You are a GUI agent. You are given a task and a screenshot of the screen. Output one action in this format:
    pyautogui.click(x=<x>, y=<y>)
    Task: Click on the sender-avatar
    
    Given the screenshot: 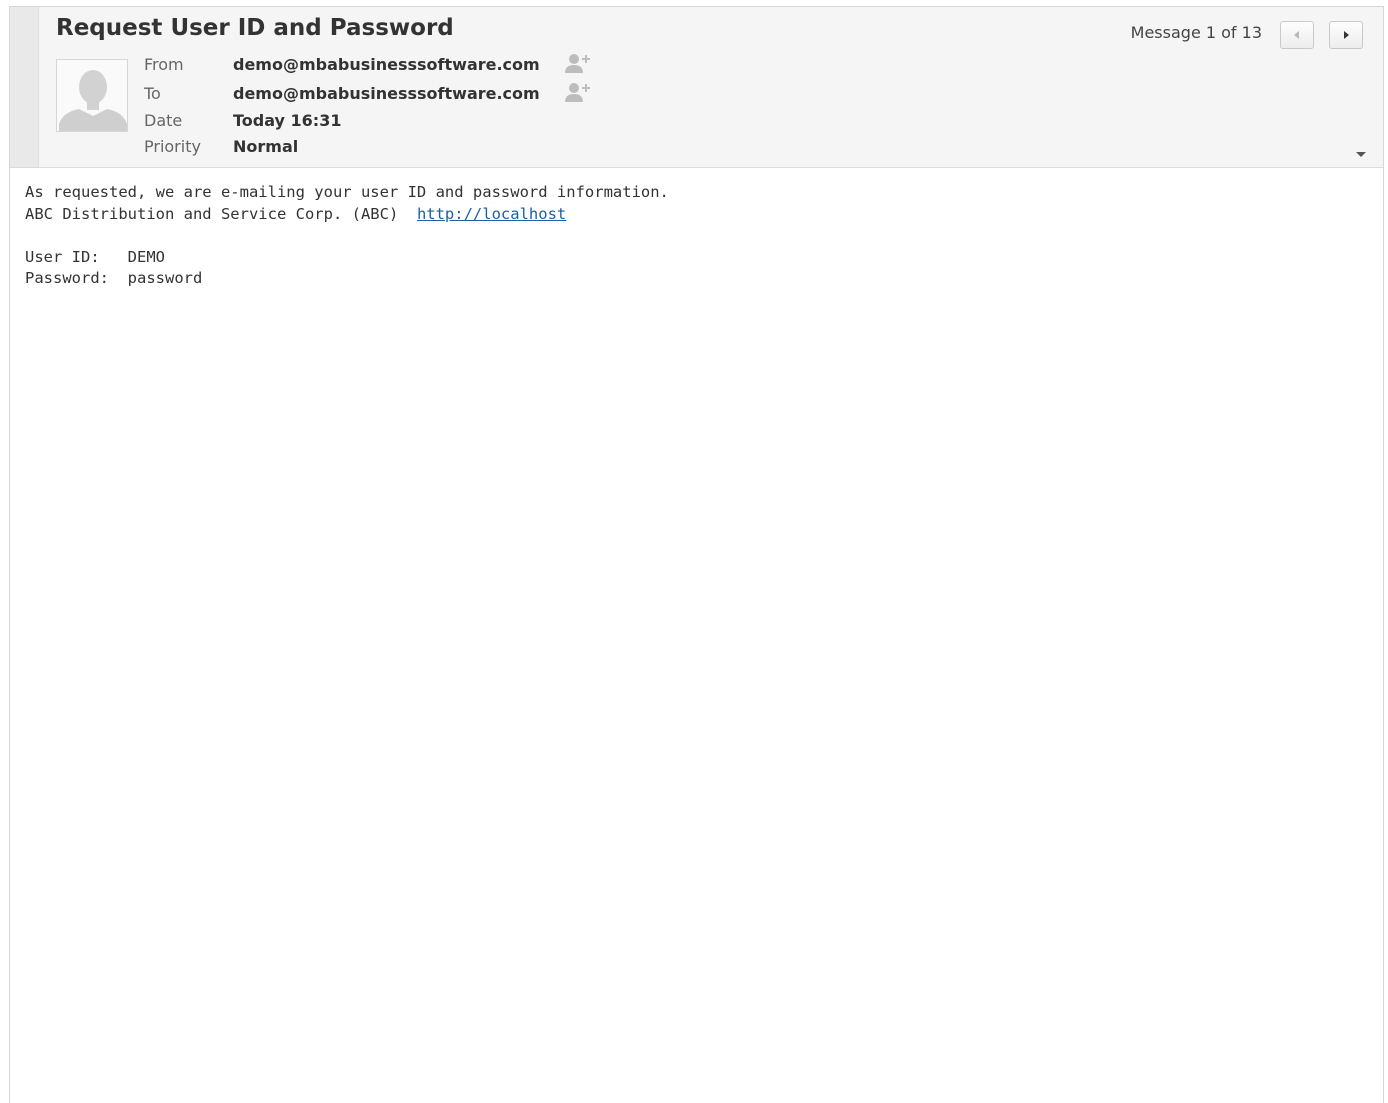 What is the action you would take?
    pyautogui.click(x=92, y=95)
    